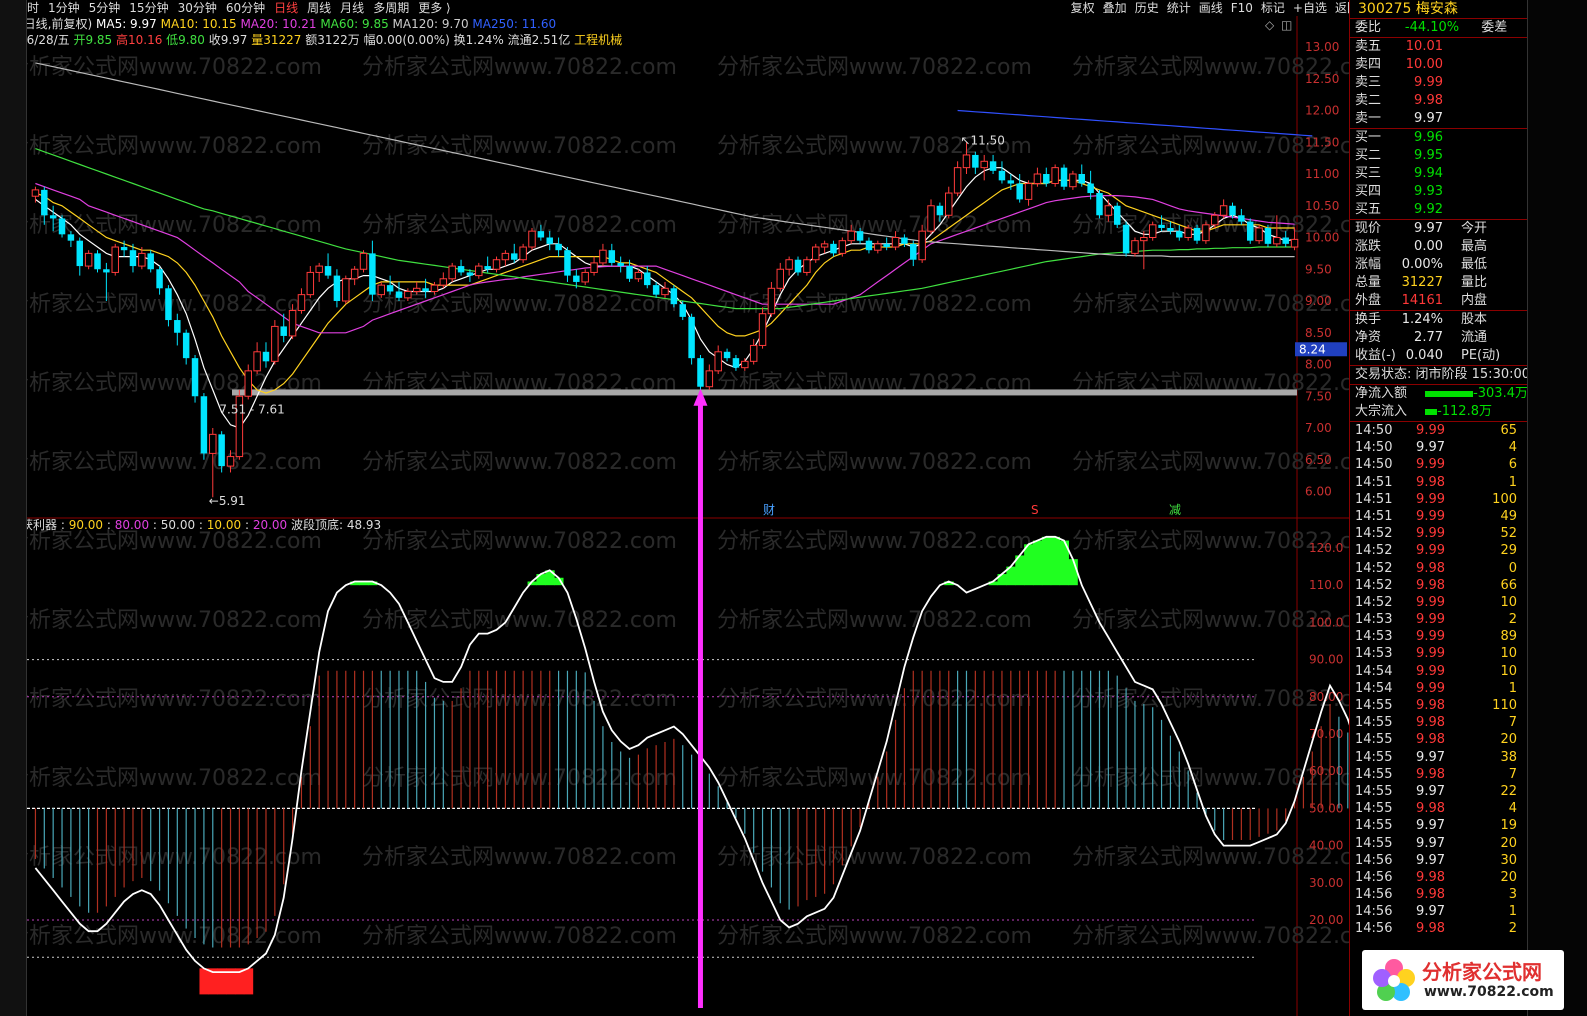  I want to click on period-tab-2: 5分钟, so click(105, 8).